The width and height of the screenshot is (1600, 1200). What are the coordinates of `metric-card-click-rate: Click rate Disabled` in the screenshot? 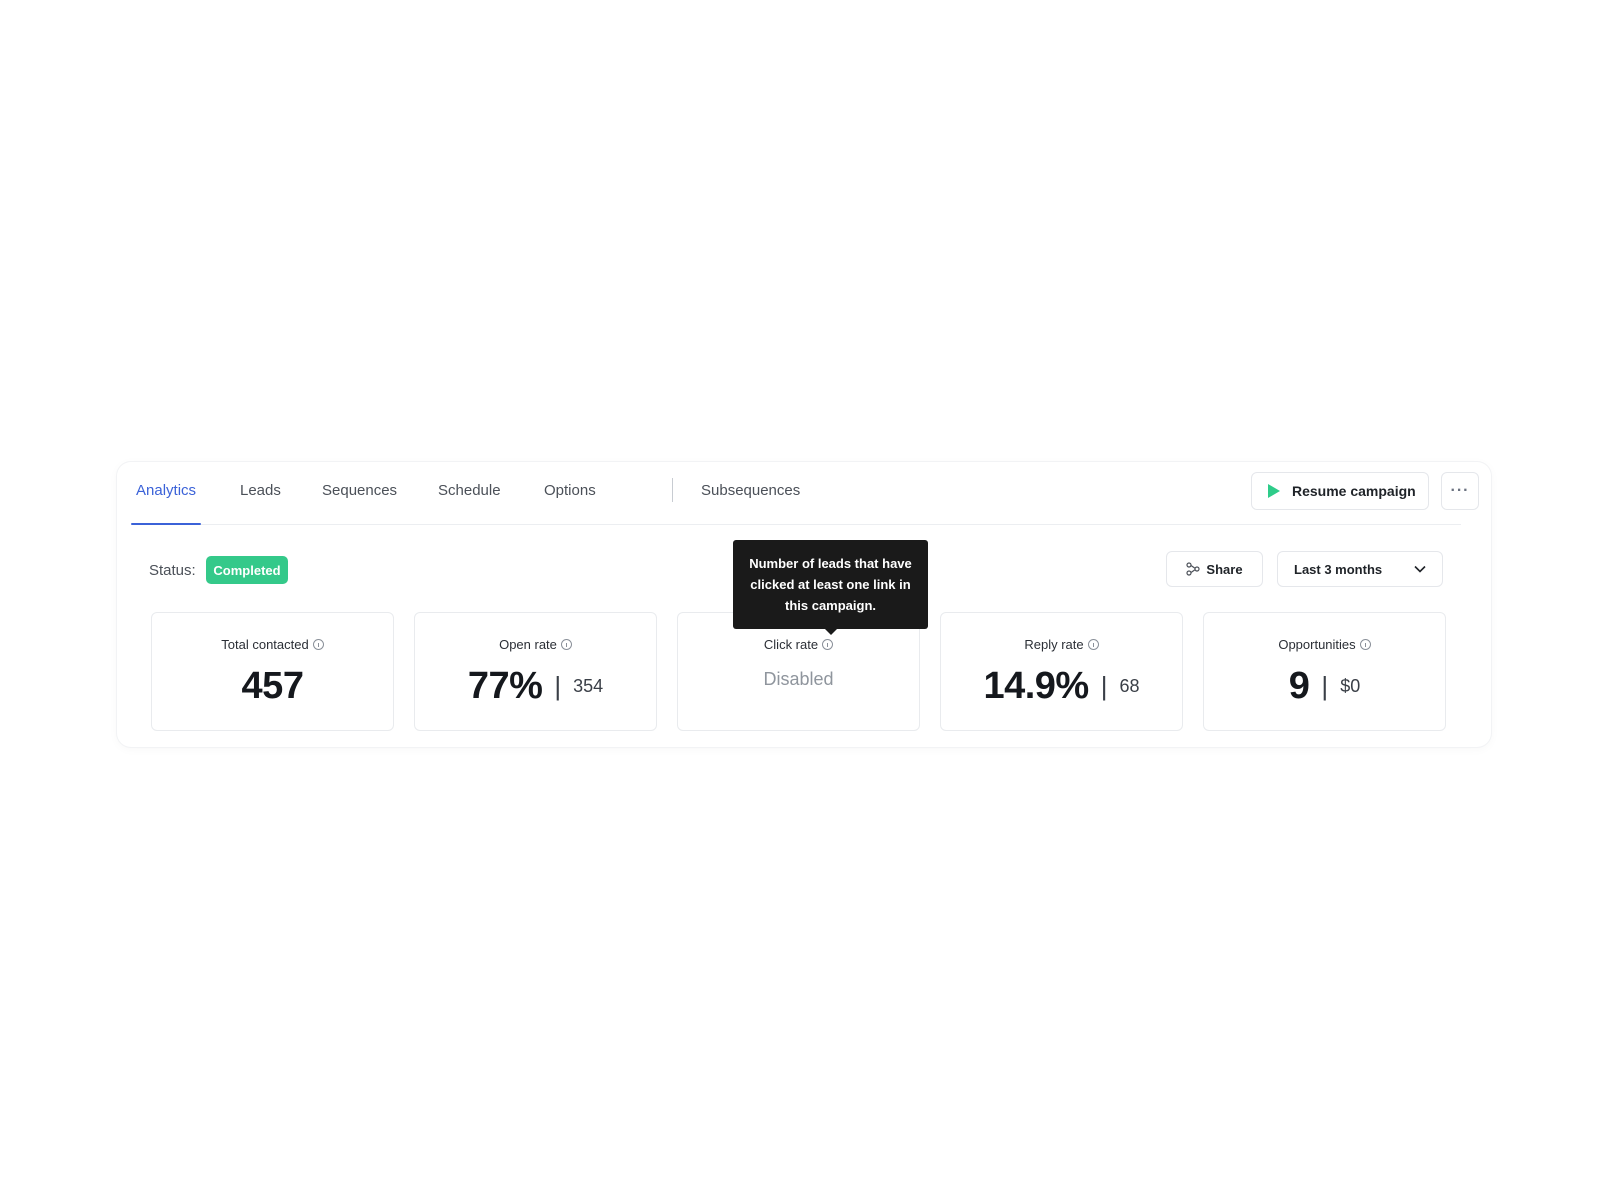 It's located at (798, 671).